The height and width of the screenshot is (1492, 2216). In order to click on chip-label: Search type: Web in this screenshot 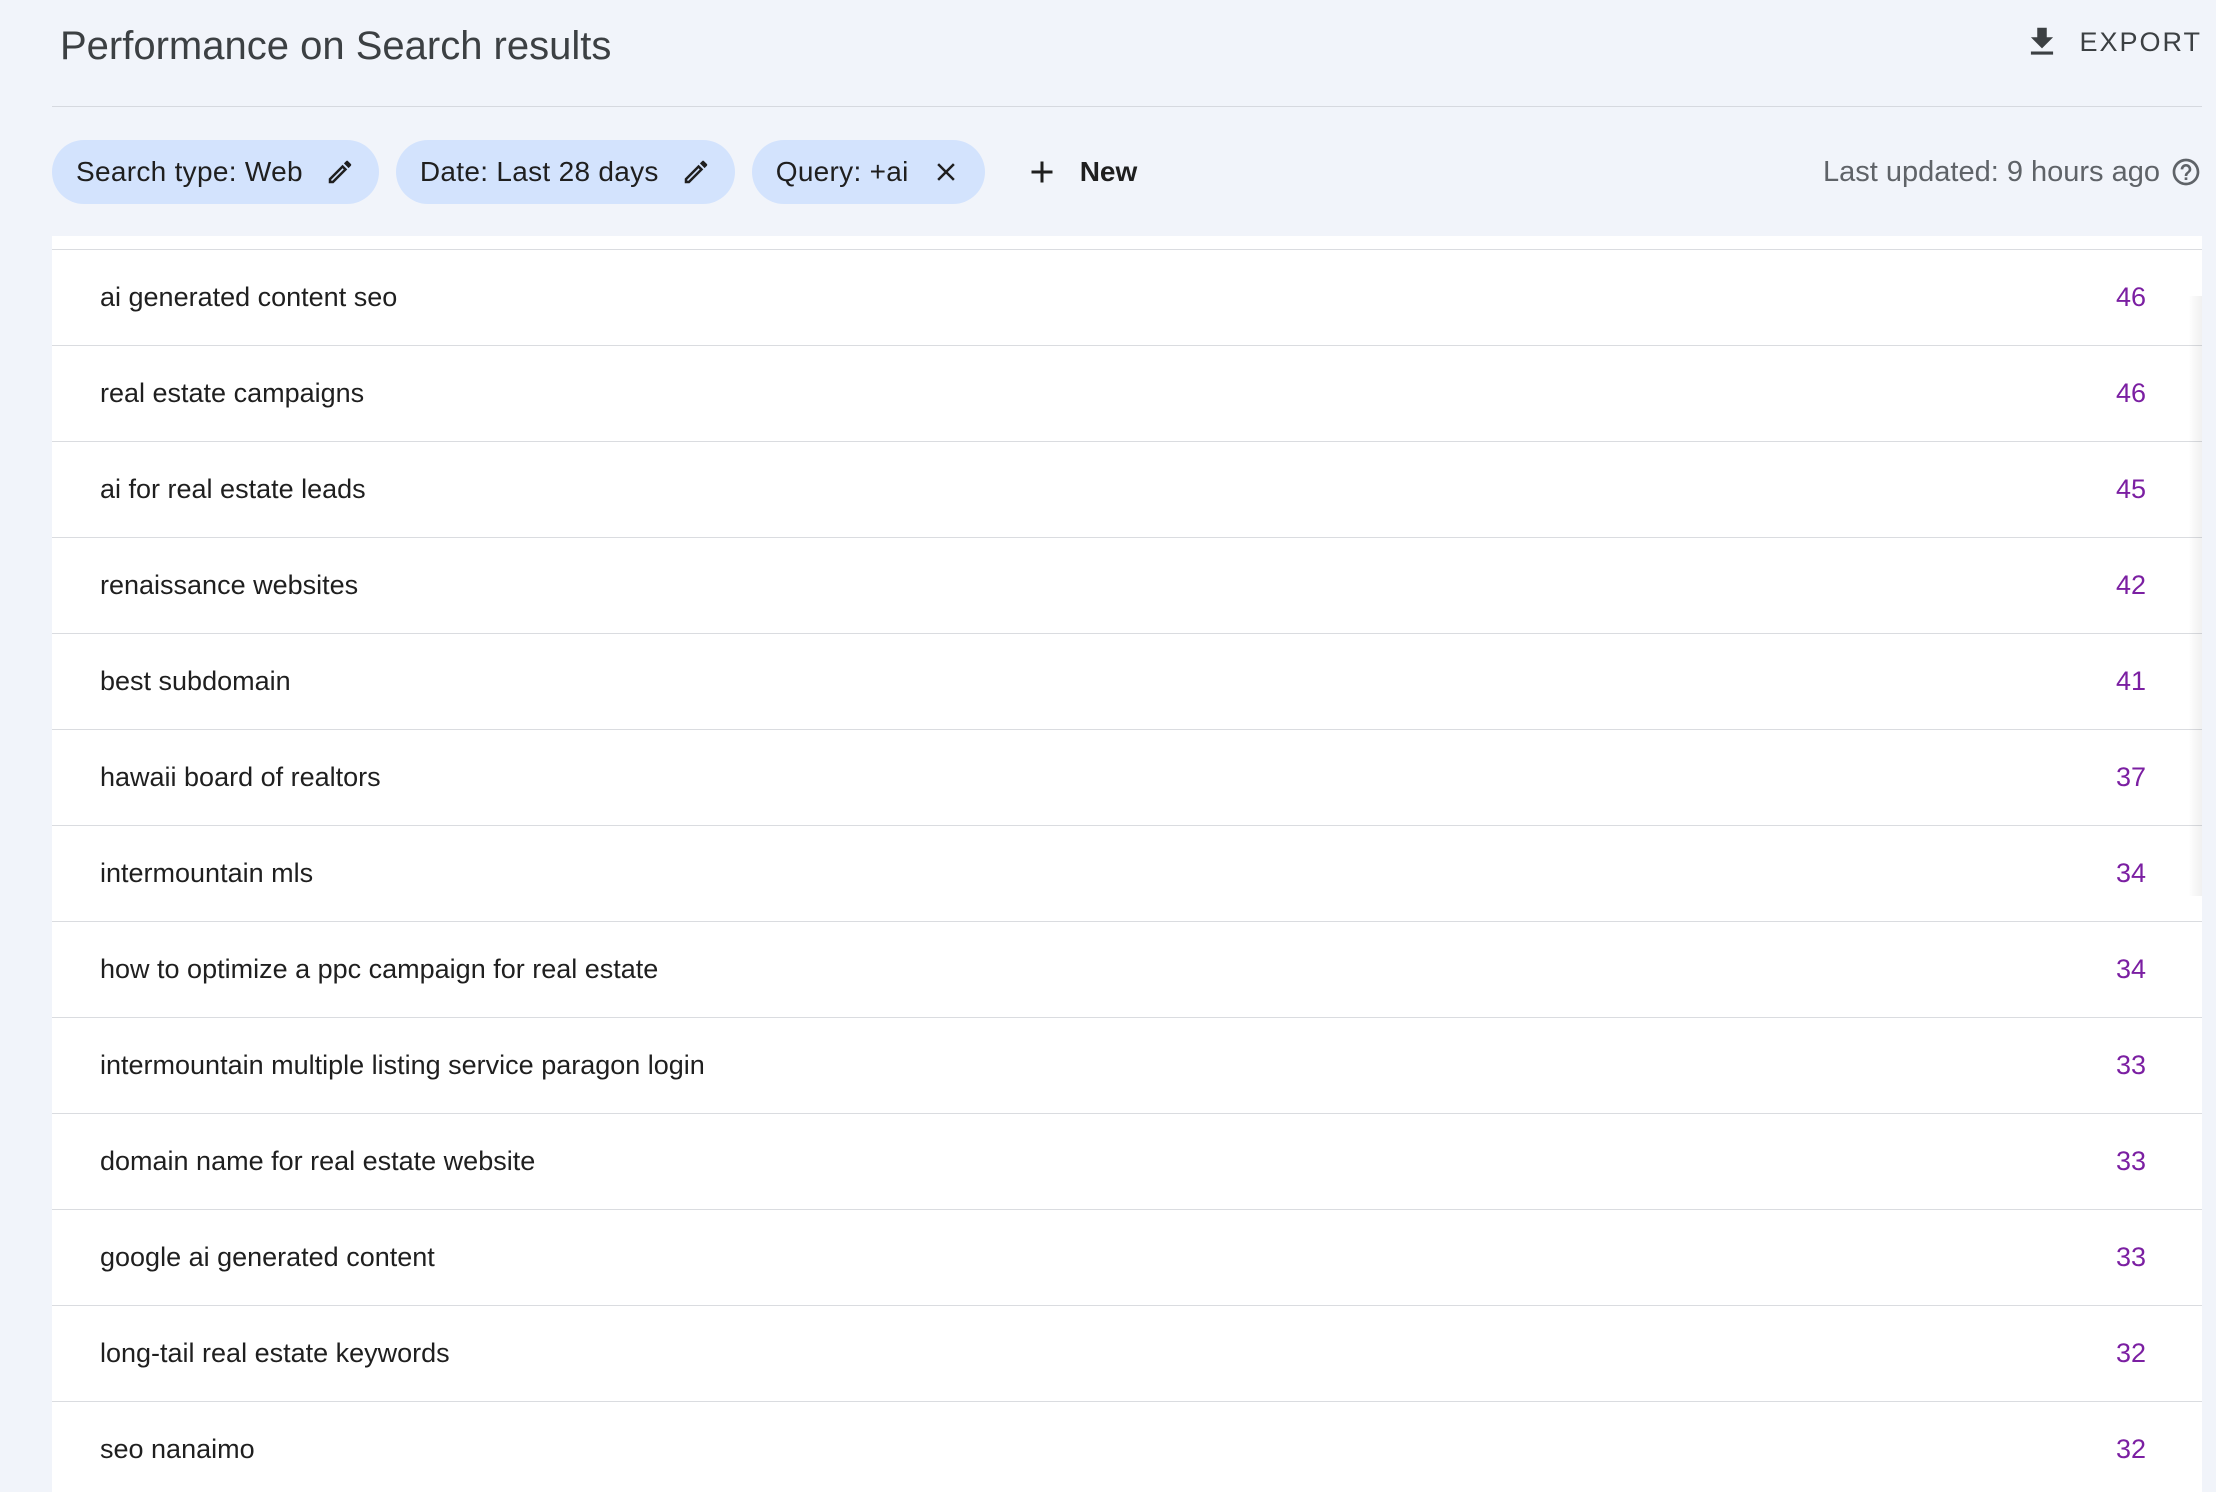, I will do `click(189, 171)`.